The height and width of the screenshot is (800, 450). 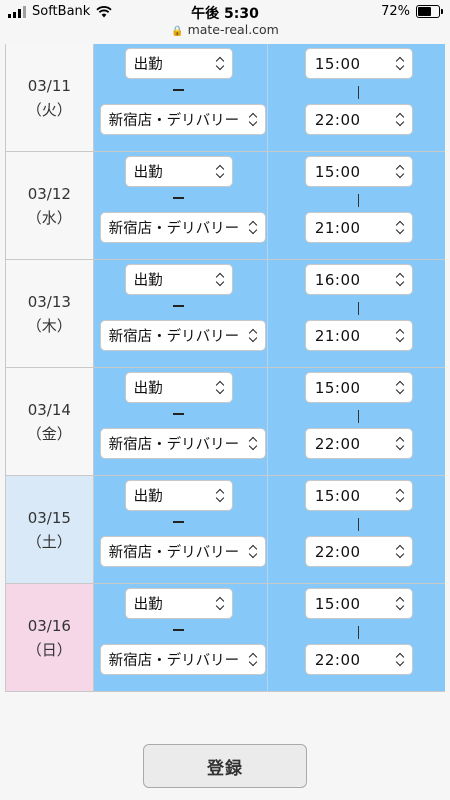 I want to click on register-button: 登録, so click(x=225, y=766).